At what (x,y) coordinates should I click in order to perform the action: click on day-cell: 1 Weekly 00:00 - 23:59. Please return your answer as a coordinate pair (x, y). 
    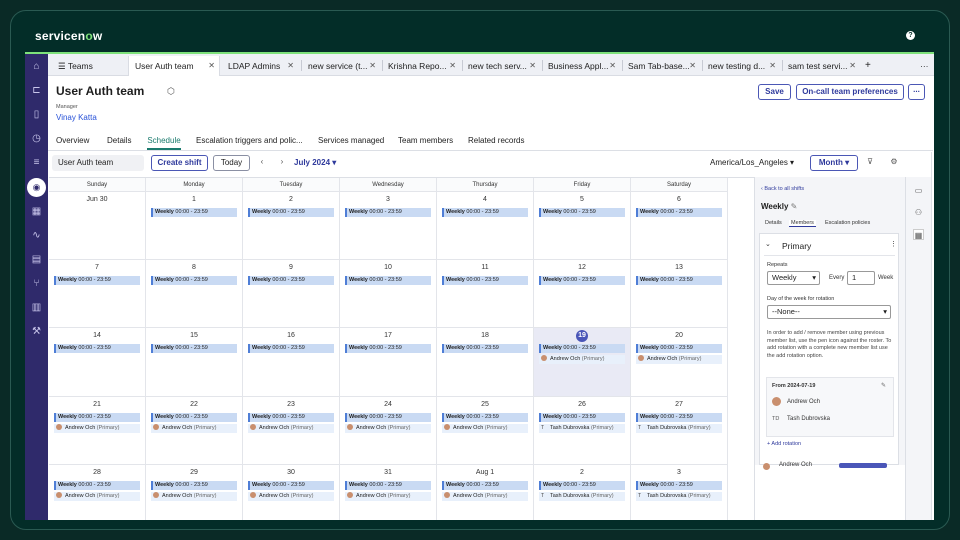
    Looking at the image, I should click on (194, 226).